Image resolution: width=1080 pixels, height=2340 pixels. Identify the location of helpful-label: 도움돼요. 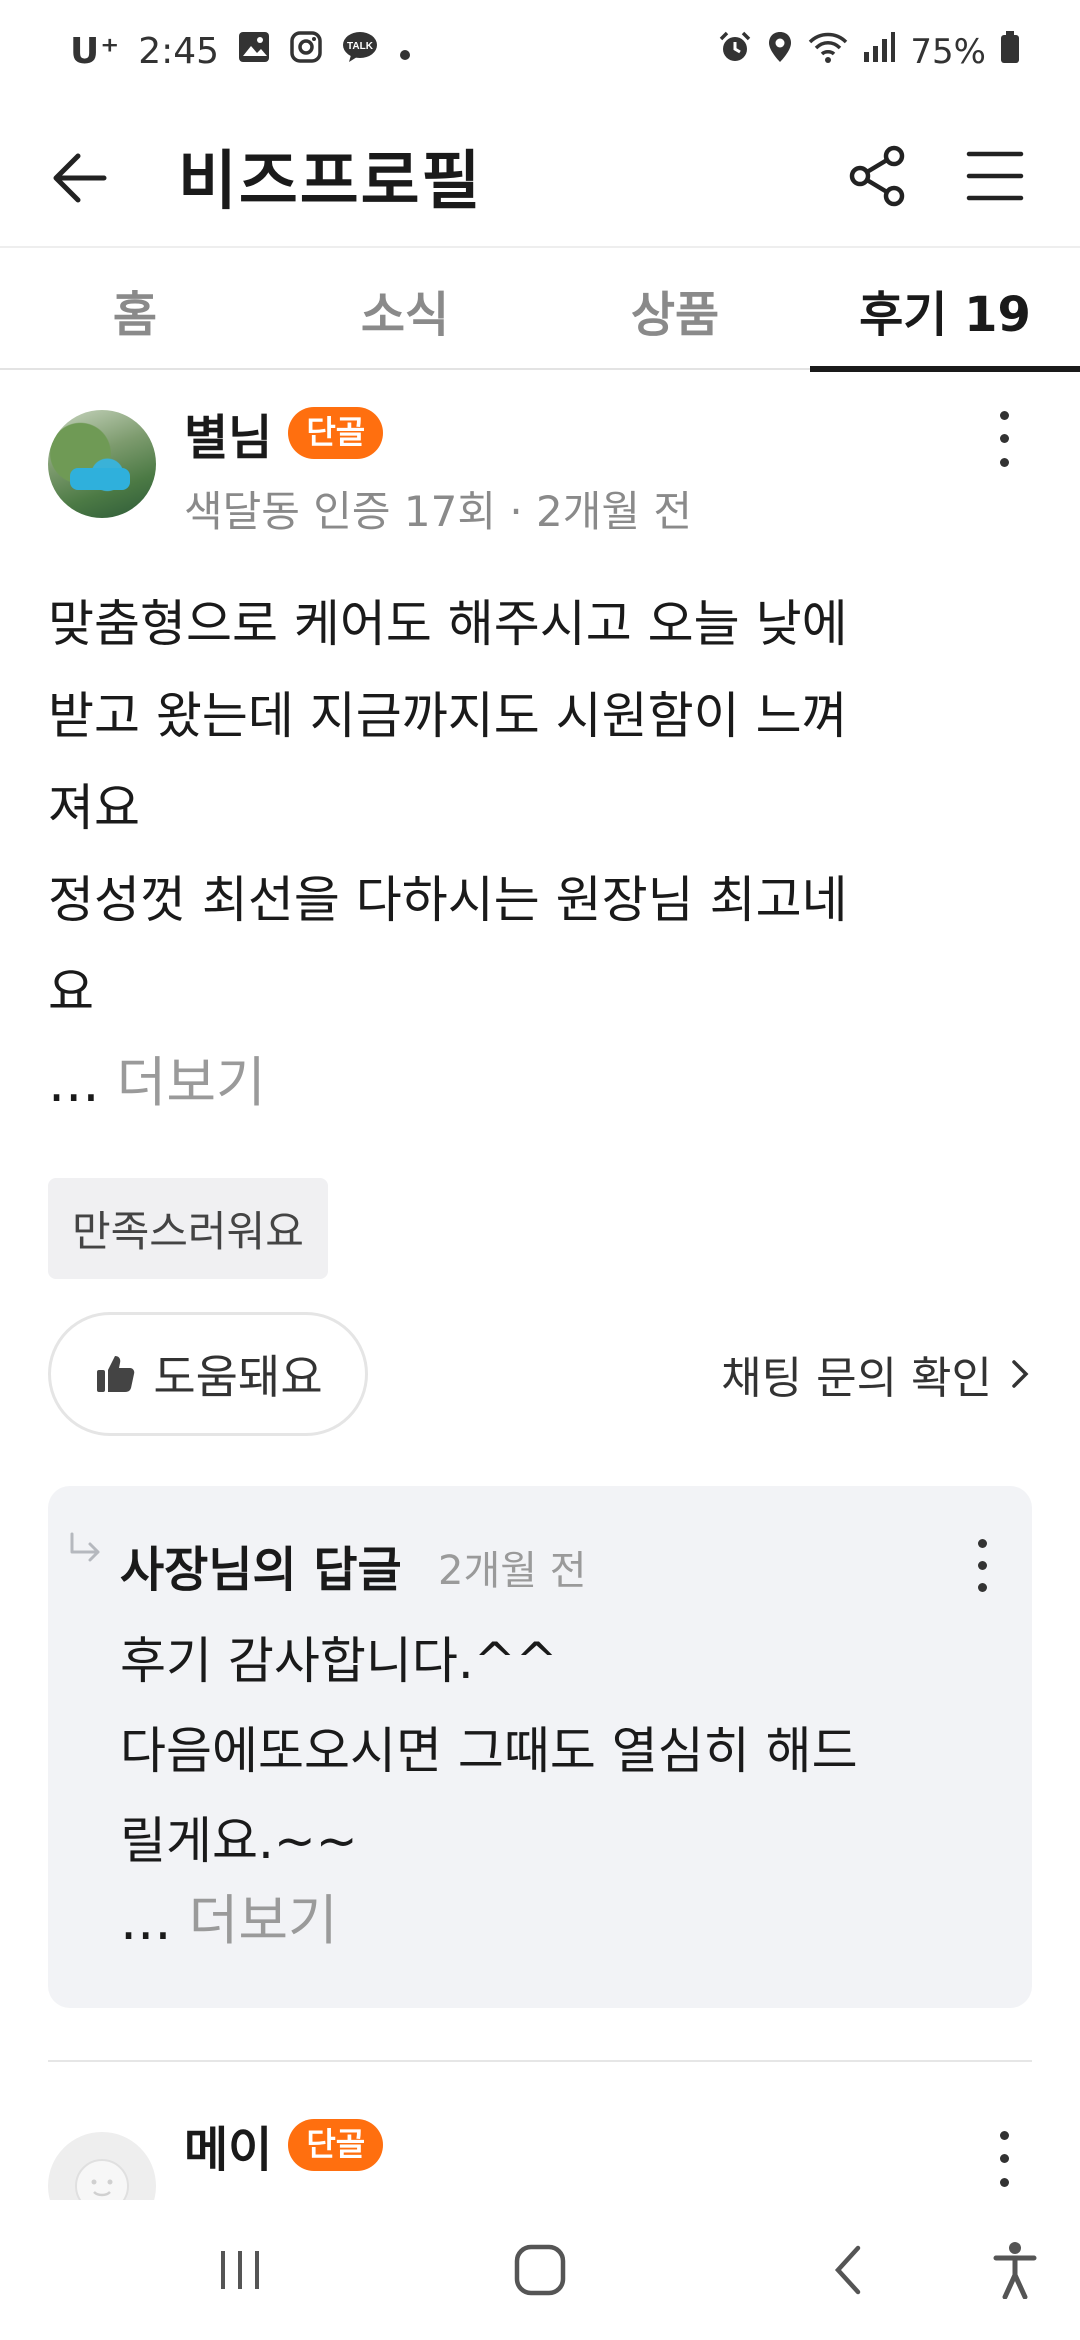
(238, 1377).